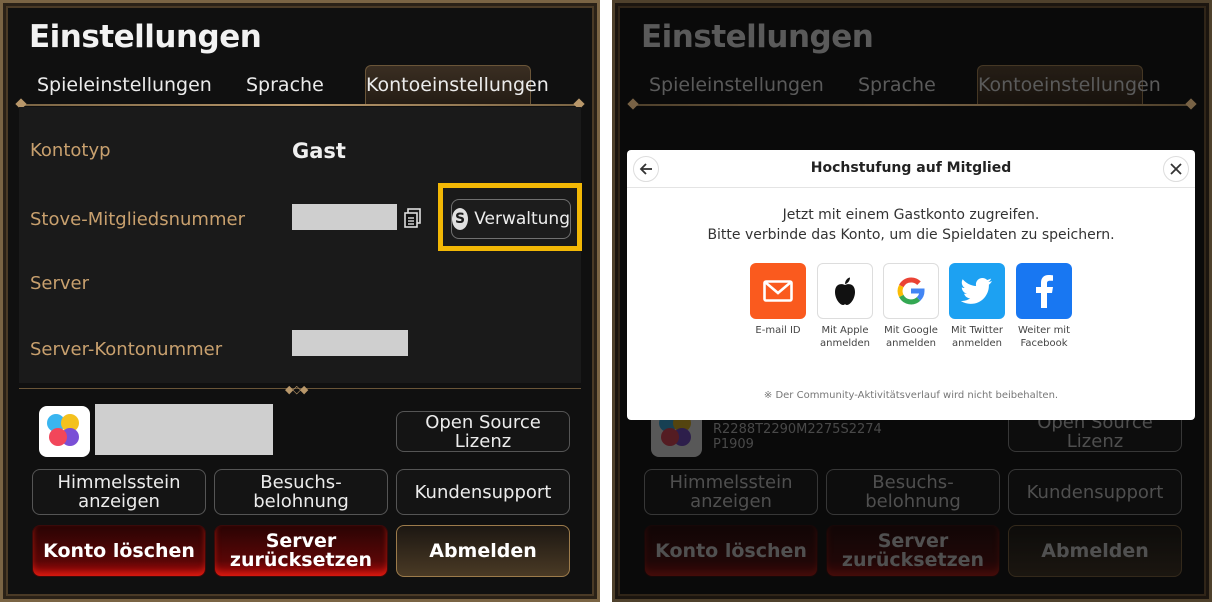 The width and height of the screenshot is (1212, 602). Describe the element at coordinates (457, 85) in the screenshot. I see `tab-account-settings: Kontoeinstellungen` at that location.